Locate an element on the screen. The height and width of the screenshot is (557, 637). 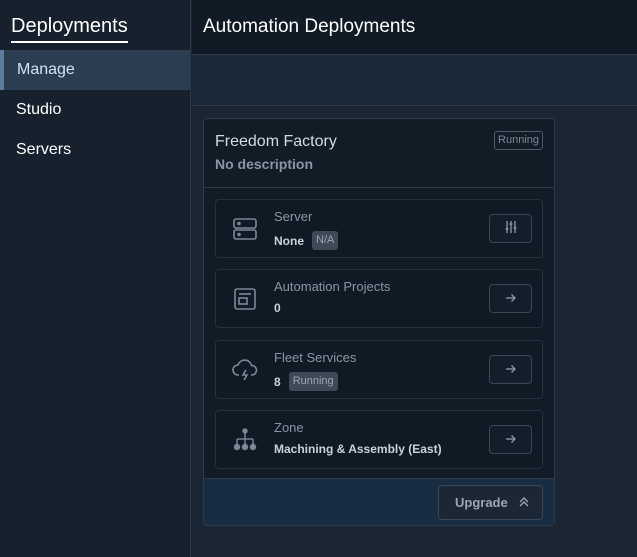
zone-open-button is located at coordinates (510, 439).